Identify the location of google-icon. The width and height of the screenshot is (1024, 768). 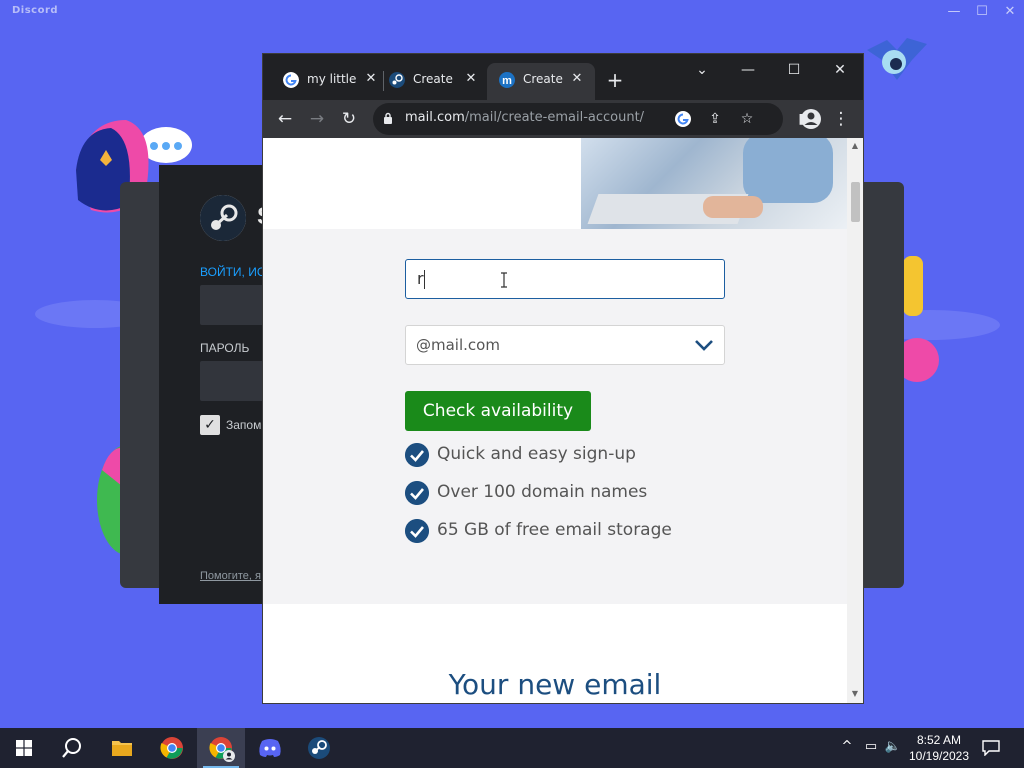
(291, 80).